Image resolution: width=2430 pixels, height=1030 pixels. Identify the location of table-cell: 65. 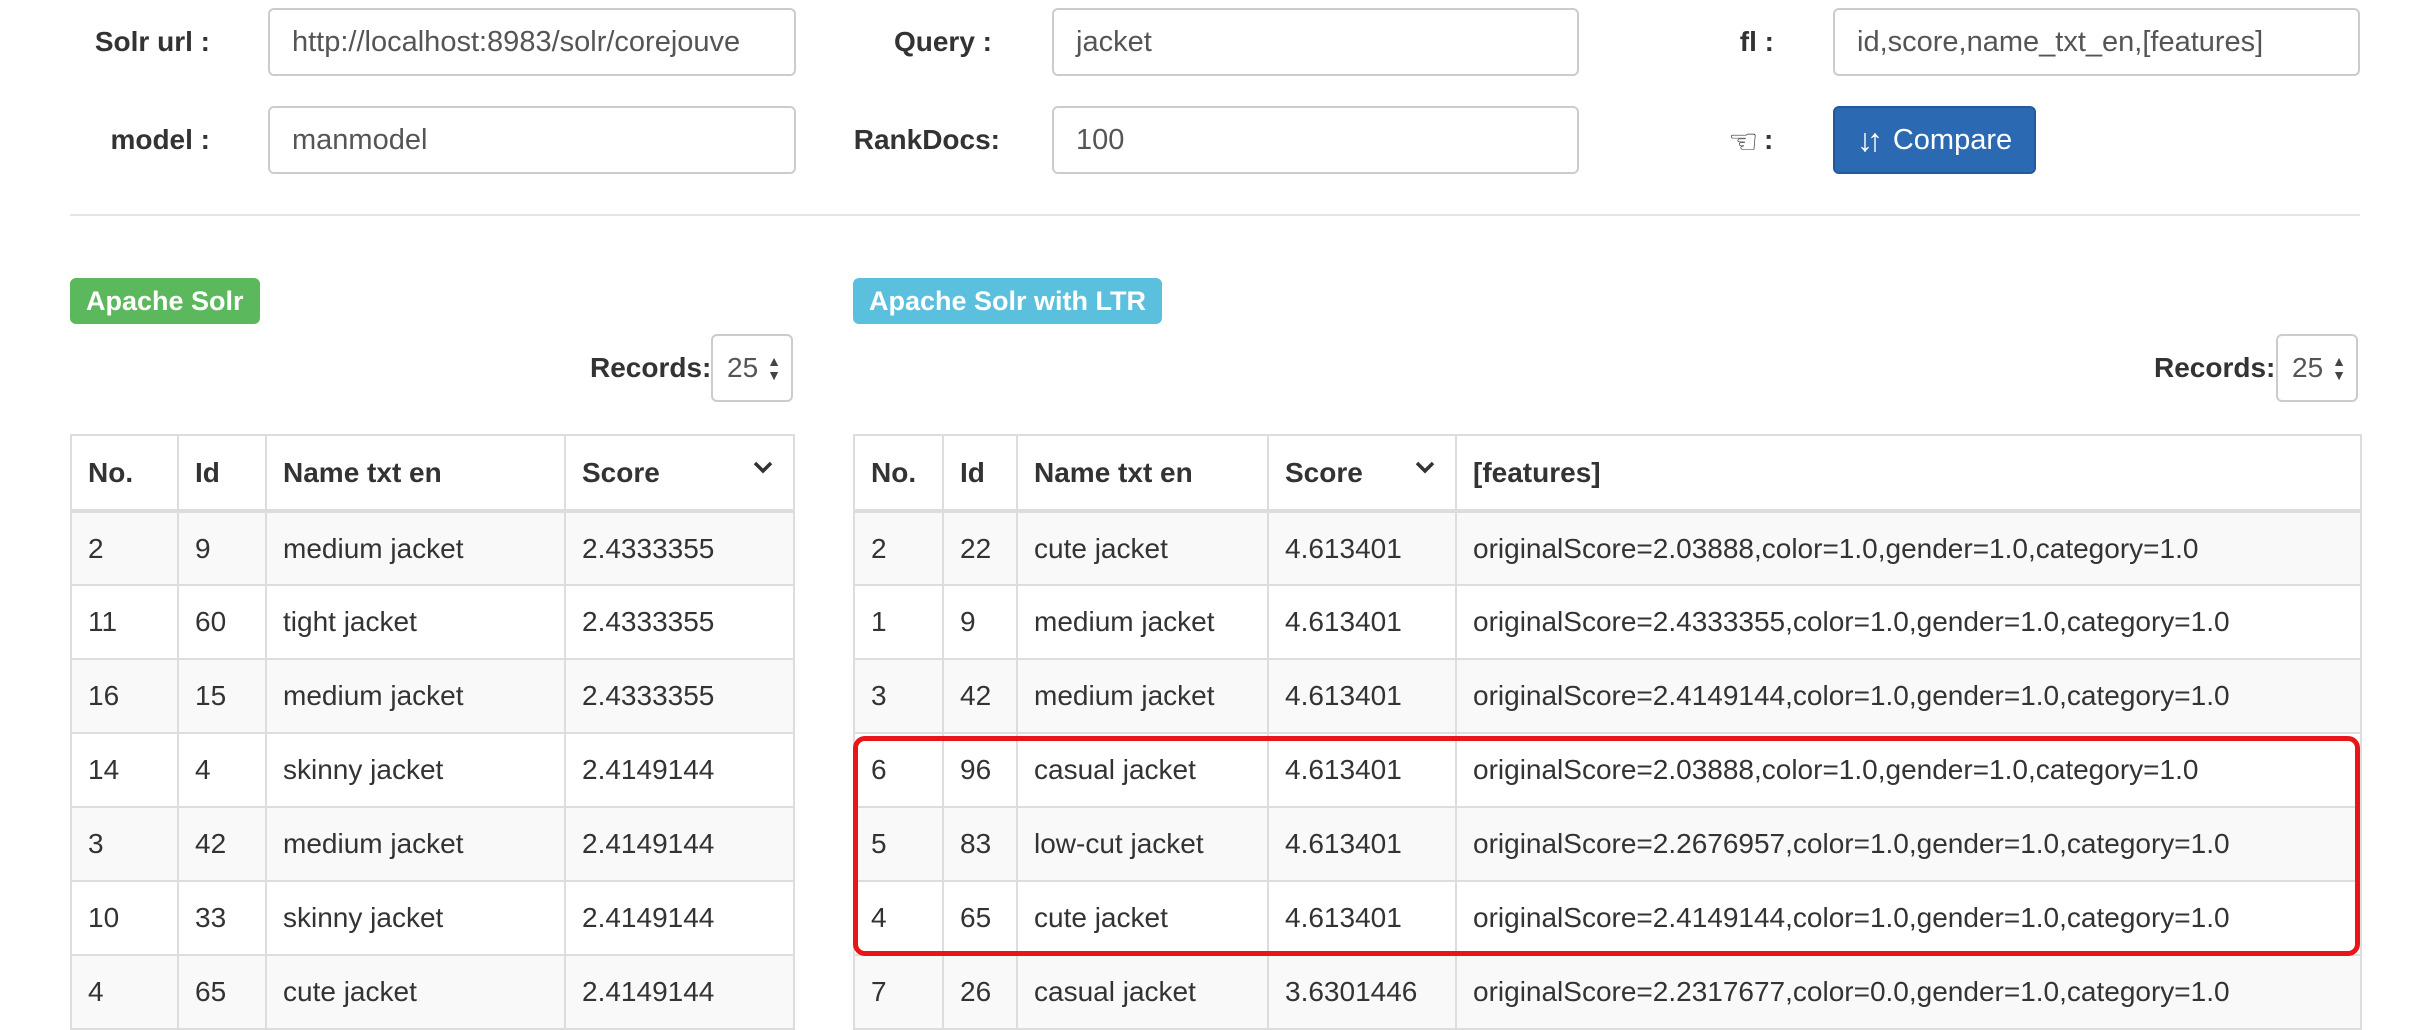
(222, 992).